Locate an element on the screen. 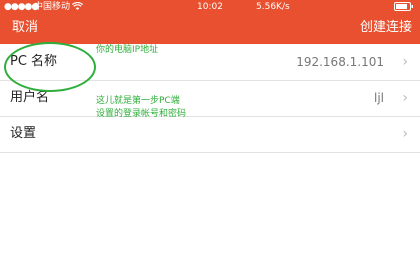  create-connection-button: 创建连接 is located at coordinates (386, 28).